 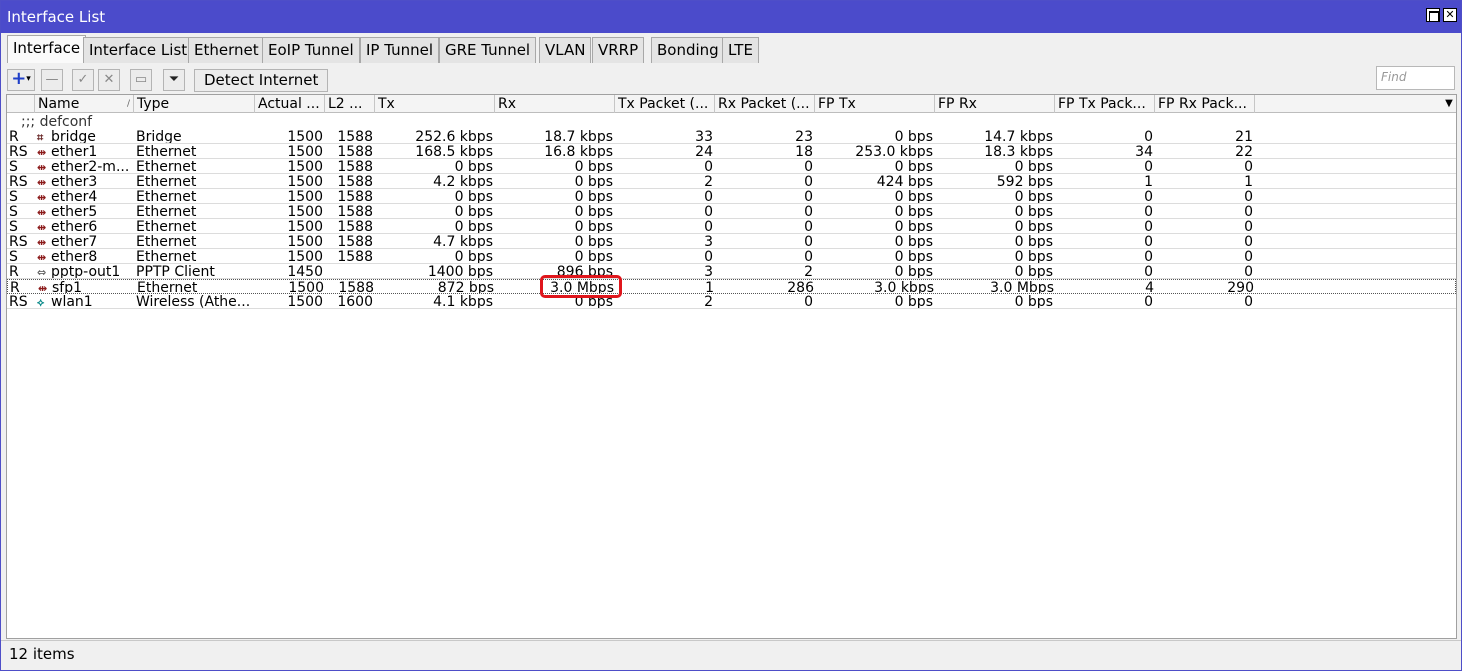 I want to click on window-title: Interface List, so click(x=56, y=17).